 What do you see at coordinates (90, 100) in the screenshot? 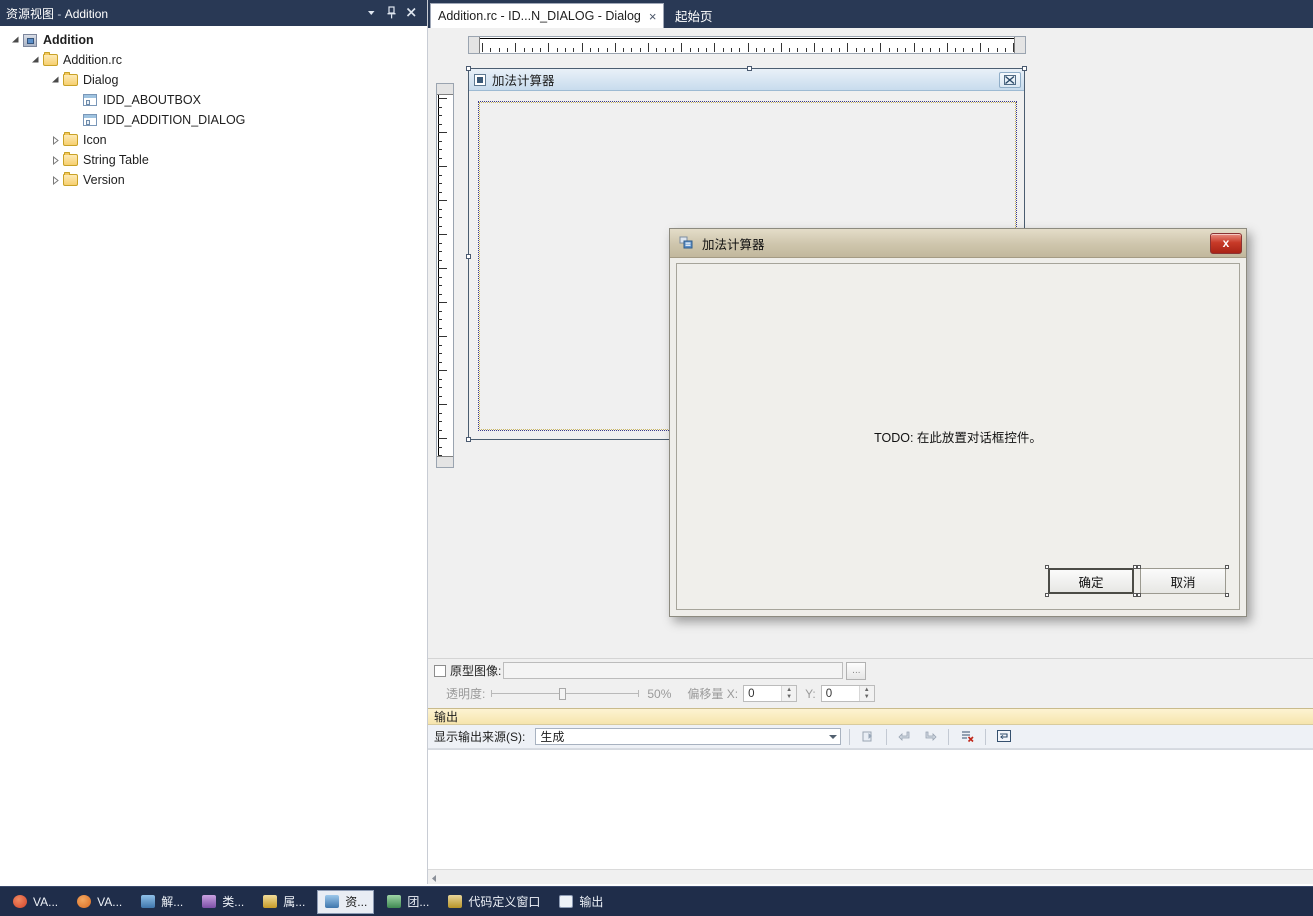
I see `dialog-resource-icon` at bounding box center [90, 100].